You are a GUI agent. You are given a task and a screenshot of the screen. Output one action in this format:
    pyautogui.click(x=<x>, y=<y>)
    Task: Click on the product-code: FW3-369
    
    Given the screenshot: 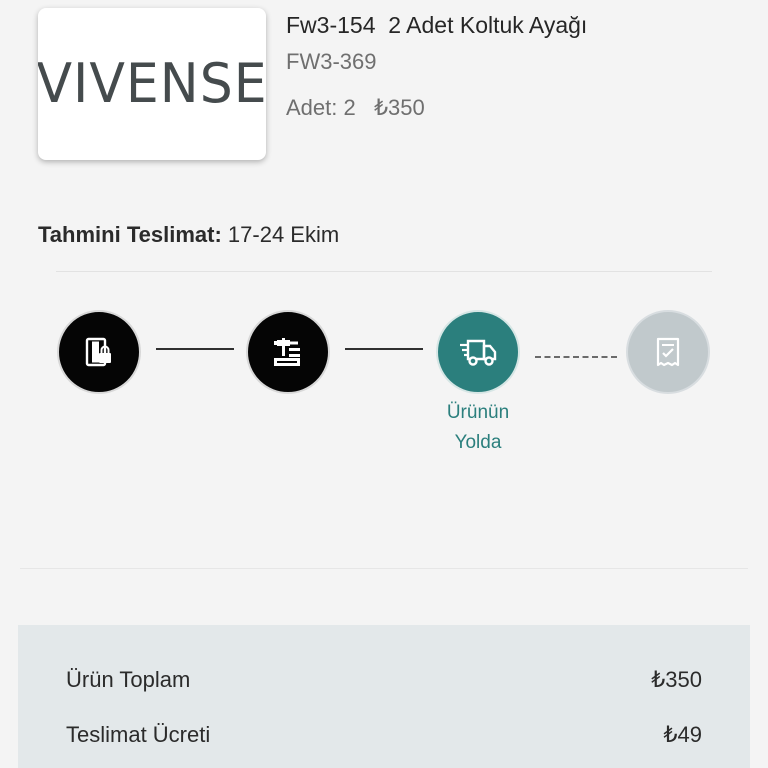 What is the action you would take?
    pyautogui.click(x=331, y=61)
    